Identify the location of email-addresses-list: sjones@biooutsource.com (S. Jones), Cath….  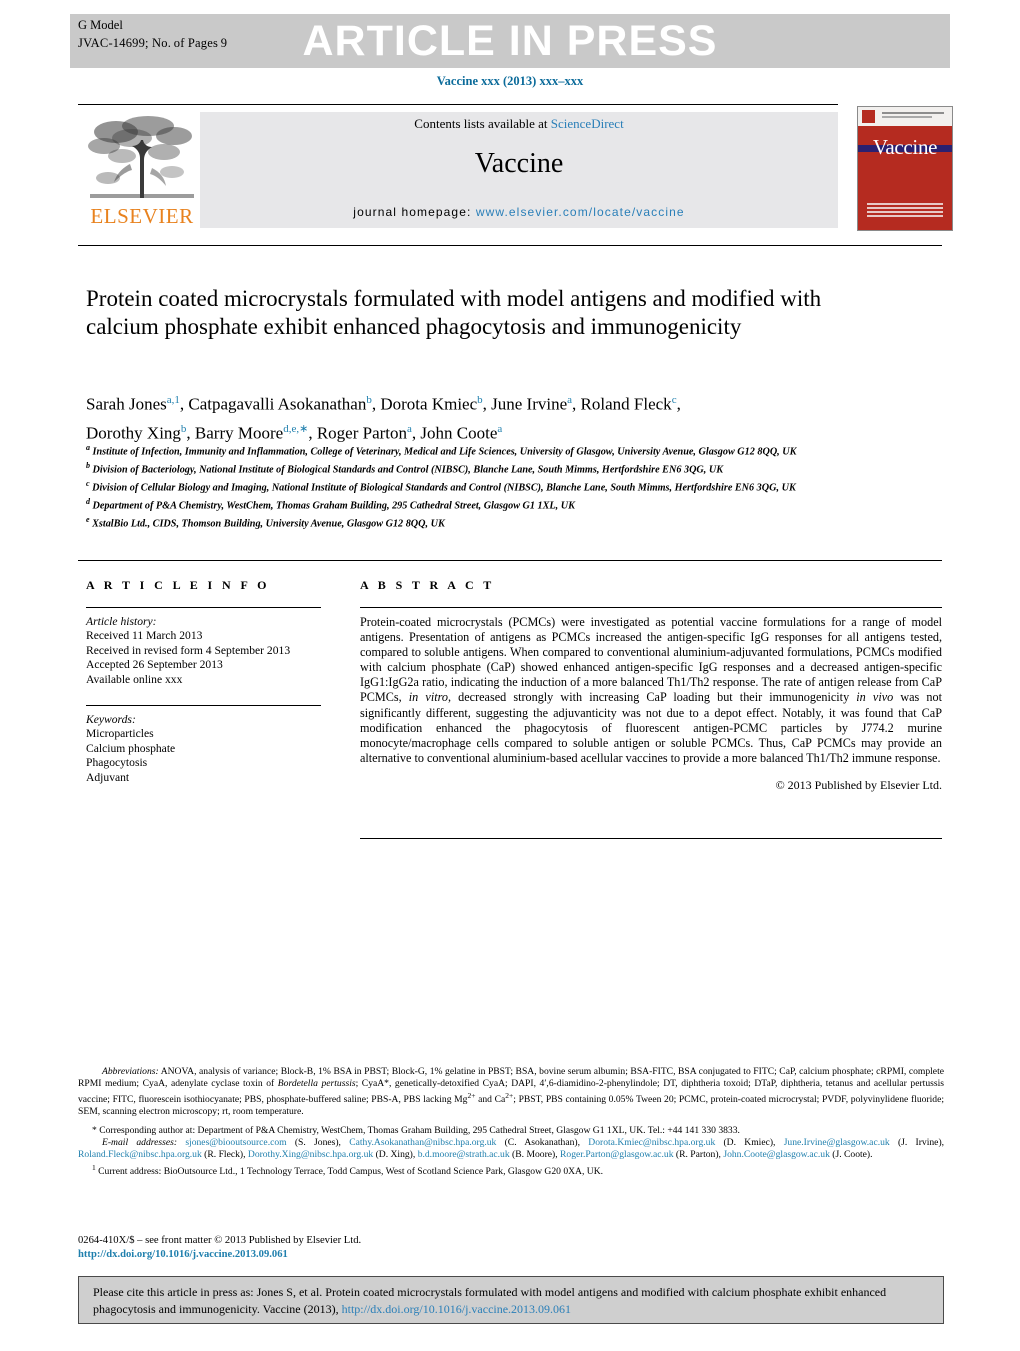
(511, 1148).